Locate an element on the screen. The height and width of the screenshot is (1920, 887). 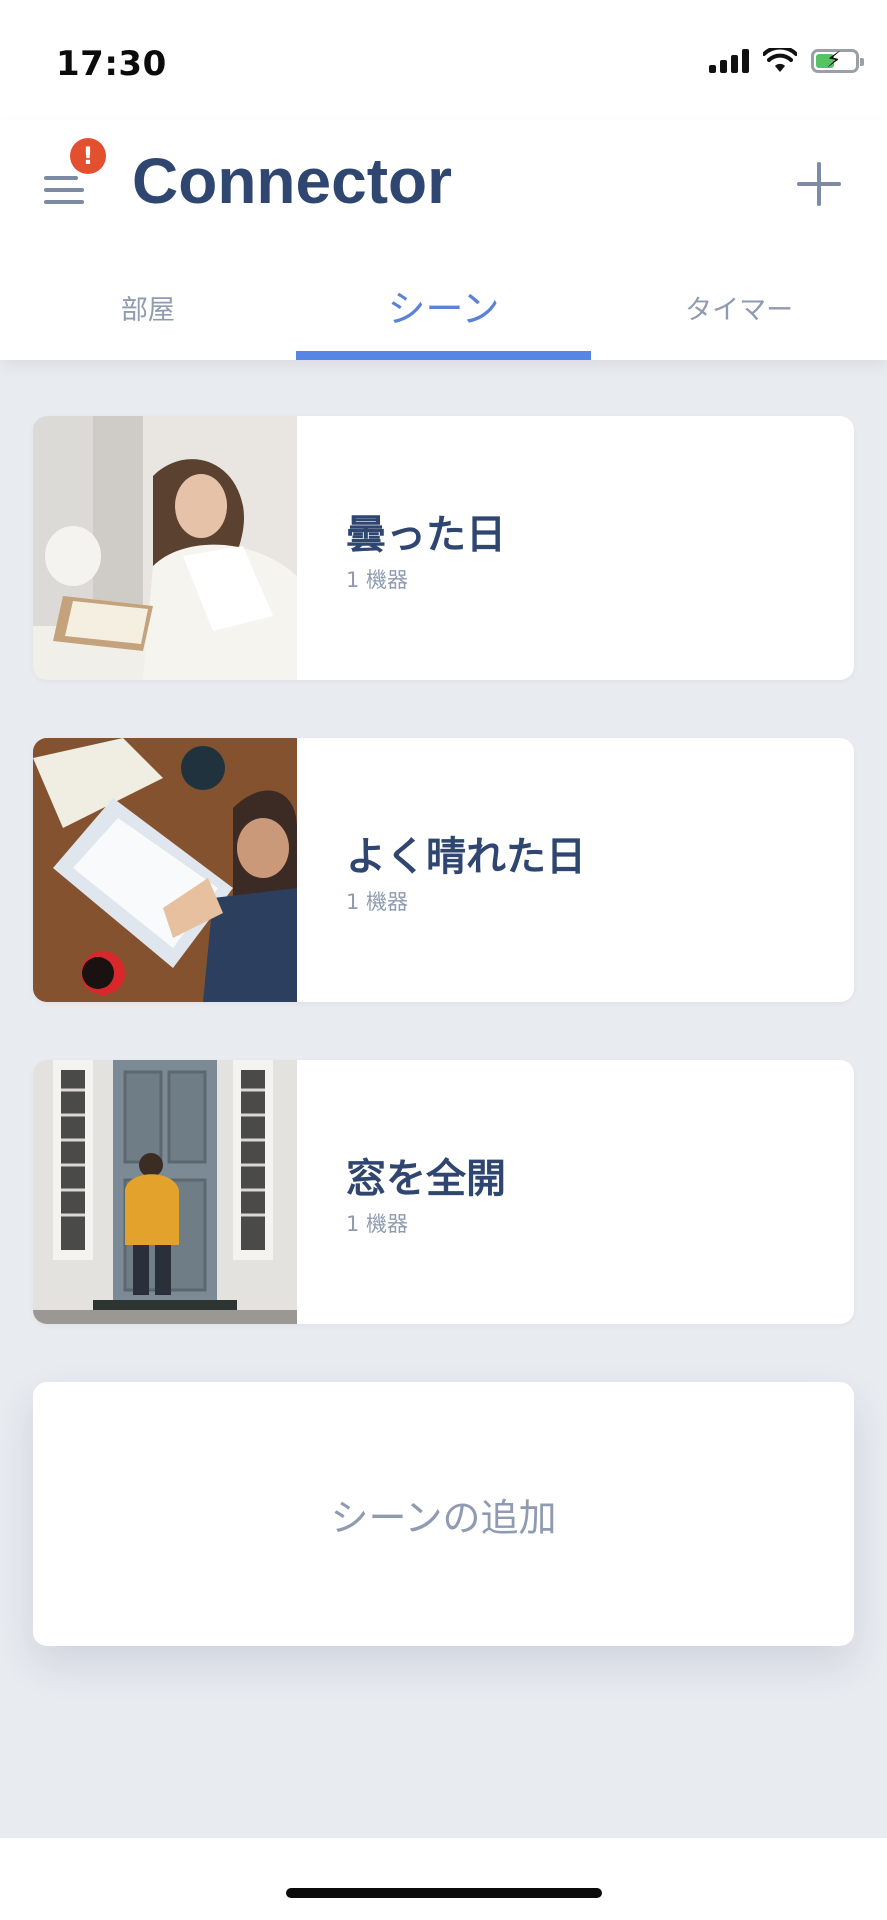
bottom-safe-area is located at coordinates (443, 1879).